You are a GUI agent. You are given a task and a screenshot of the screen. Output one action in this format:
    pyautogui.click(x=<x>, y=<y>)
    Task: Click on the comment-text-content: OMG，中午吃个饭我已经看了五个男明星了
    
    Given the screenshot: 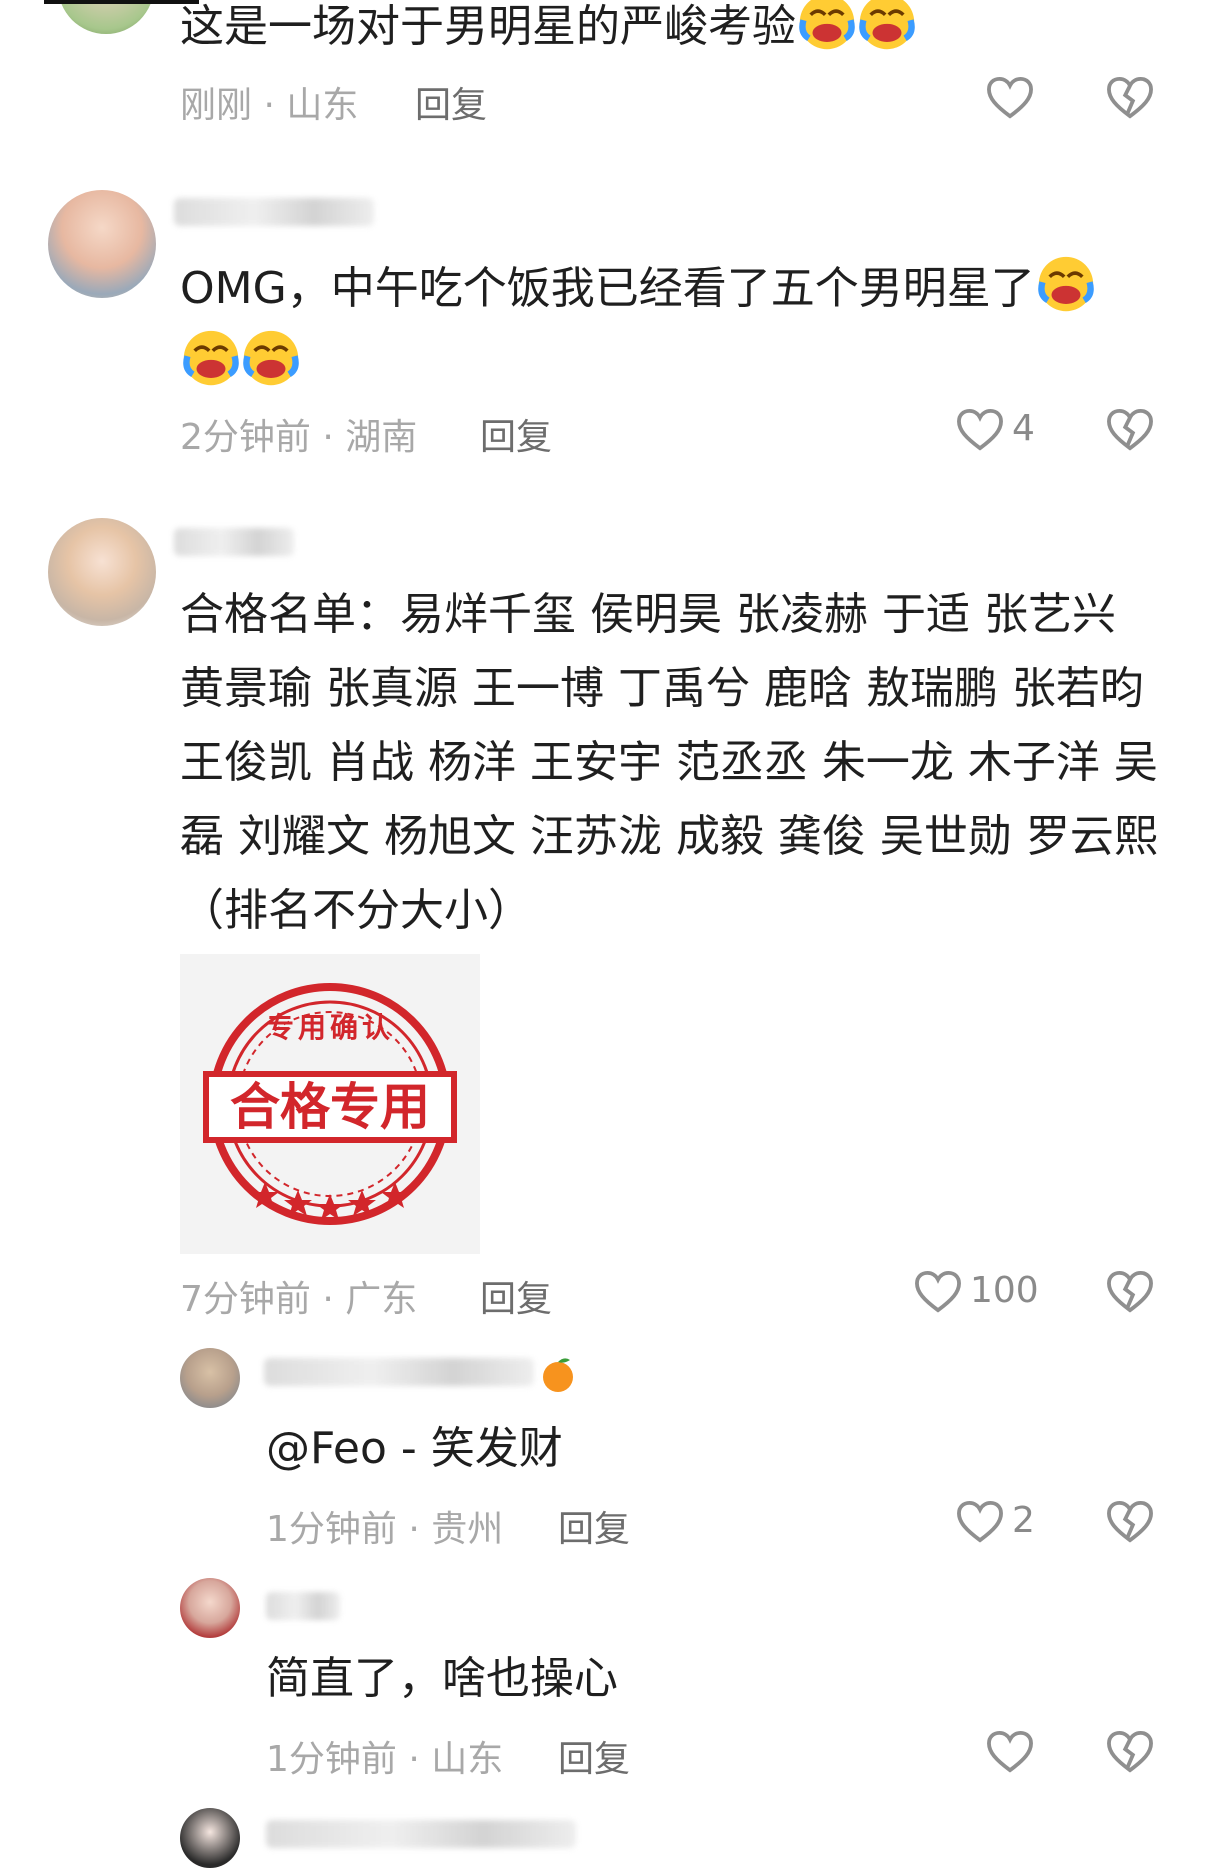 What is the action you would take?
    pyautogui.click(x=607, y=288)
    